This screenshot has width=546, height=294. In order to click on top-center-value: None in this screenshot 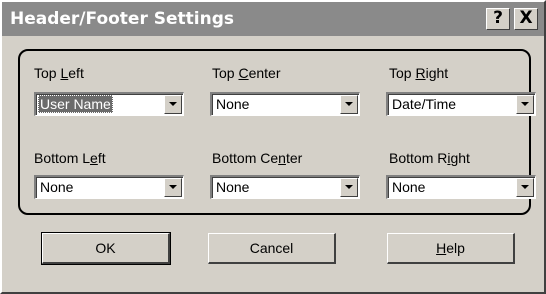, I will do `click(233, 104)`.